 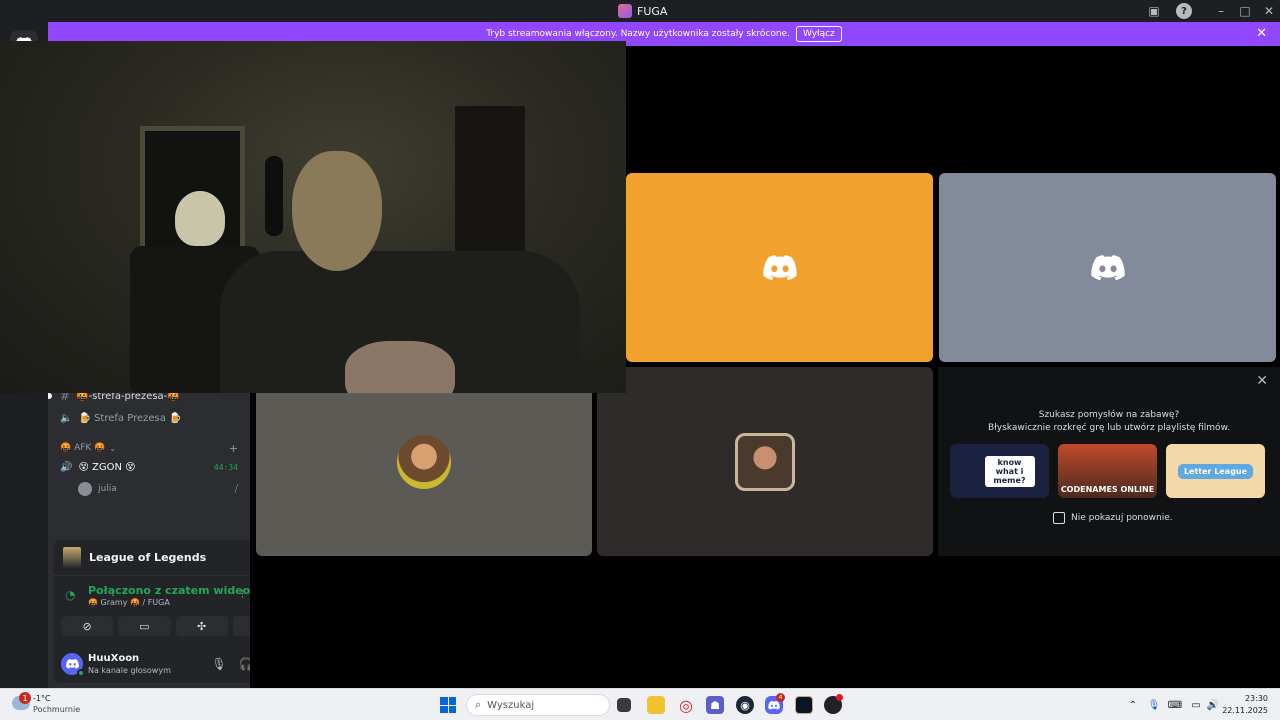 What do you see at coordinates (25, 698) in the screenshot?
I see `weather-badge: 1` at bounding box center [25, 698].